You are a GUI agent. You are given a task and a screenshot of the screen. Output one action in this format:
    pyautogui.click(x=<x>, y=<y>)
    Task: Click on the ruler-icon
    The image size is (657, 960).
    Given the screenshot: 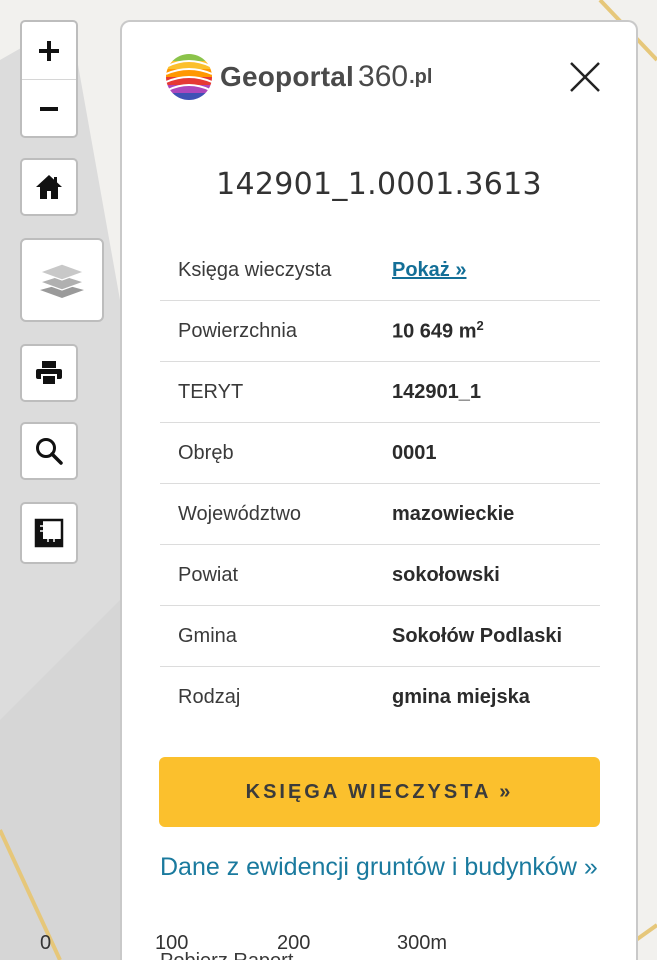 What is the action you would take?
    pyautogui.click(x=49, y=533)
    